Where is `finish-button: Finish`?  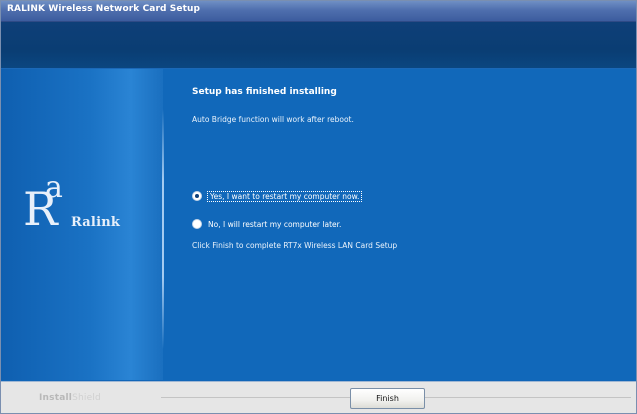
finish-button: Finish is located at coordinates (387, 398).